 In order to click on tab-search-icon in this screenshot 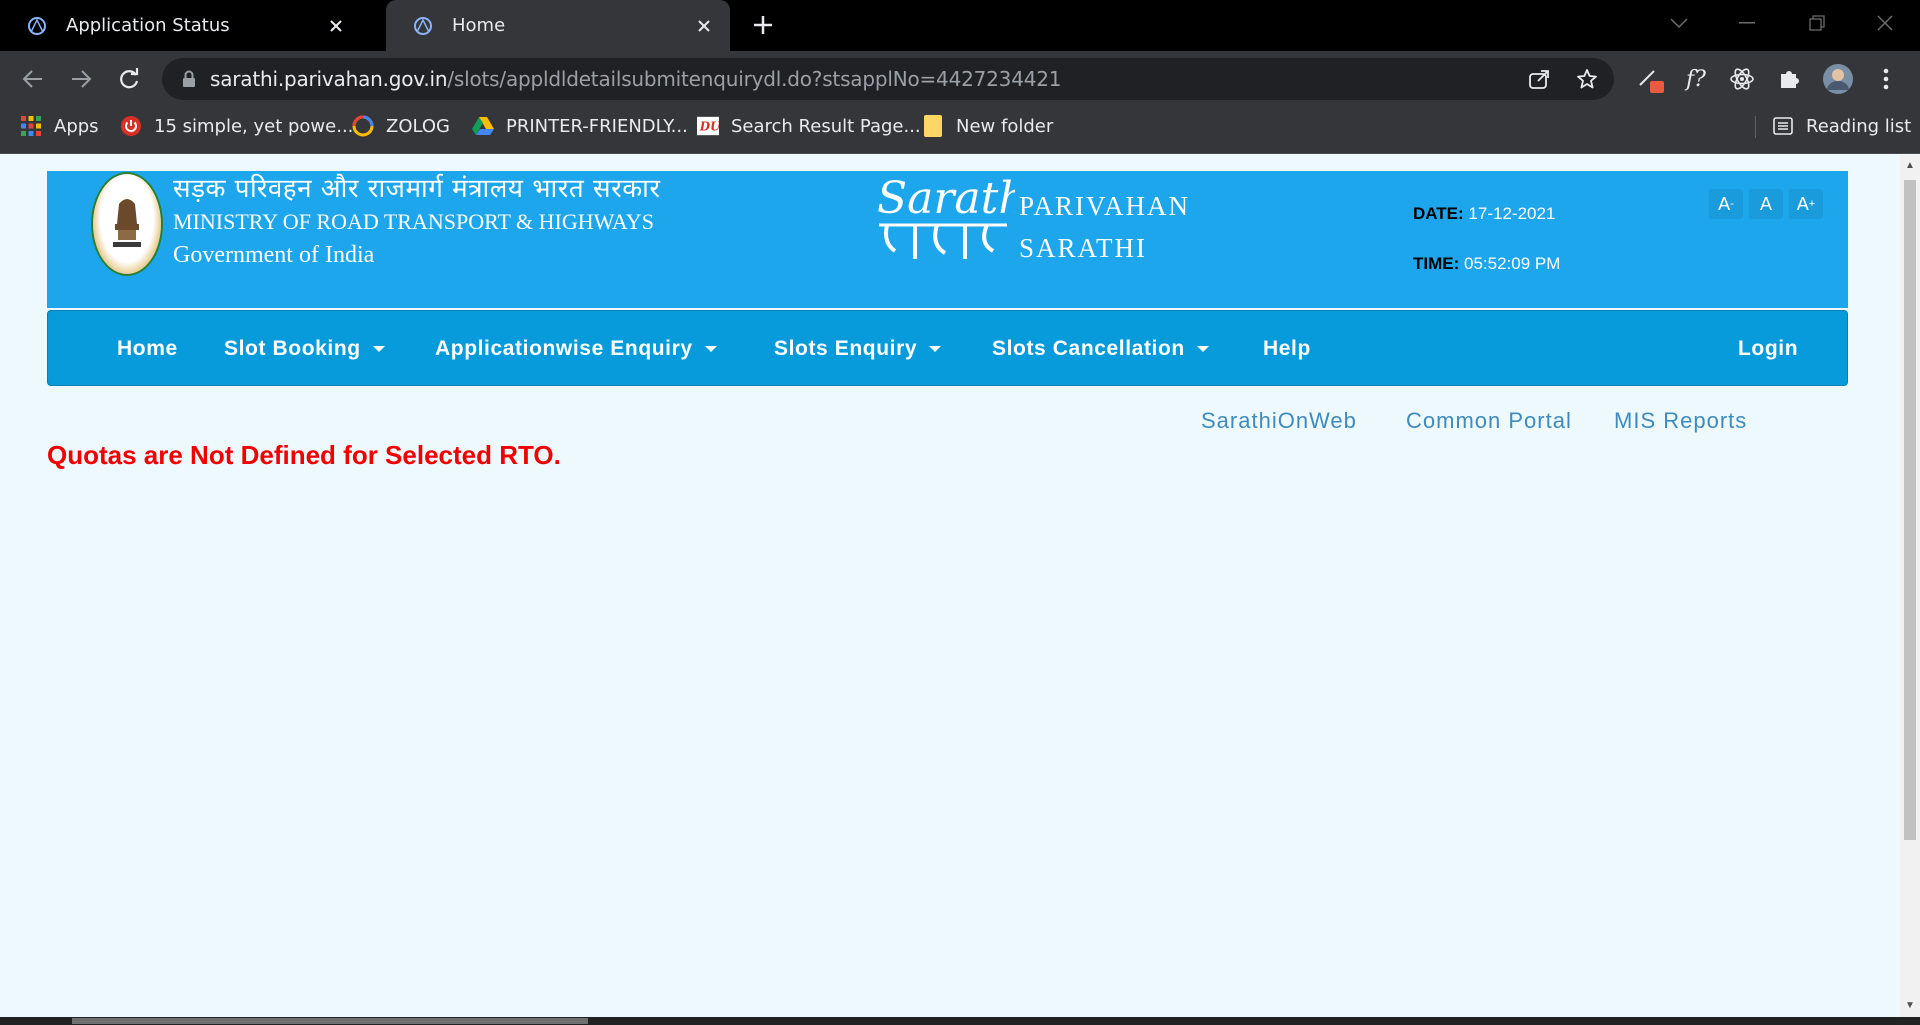, I will do `click(1679, 23)`.